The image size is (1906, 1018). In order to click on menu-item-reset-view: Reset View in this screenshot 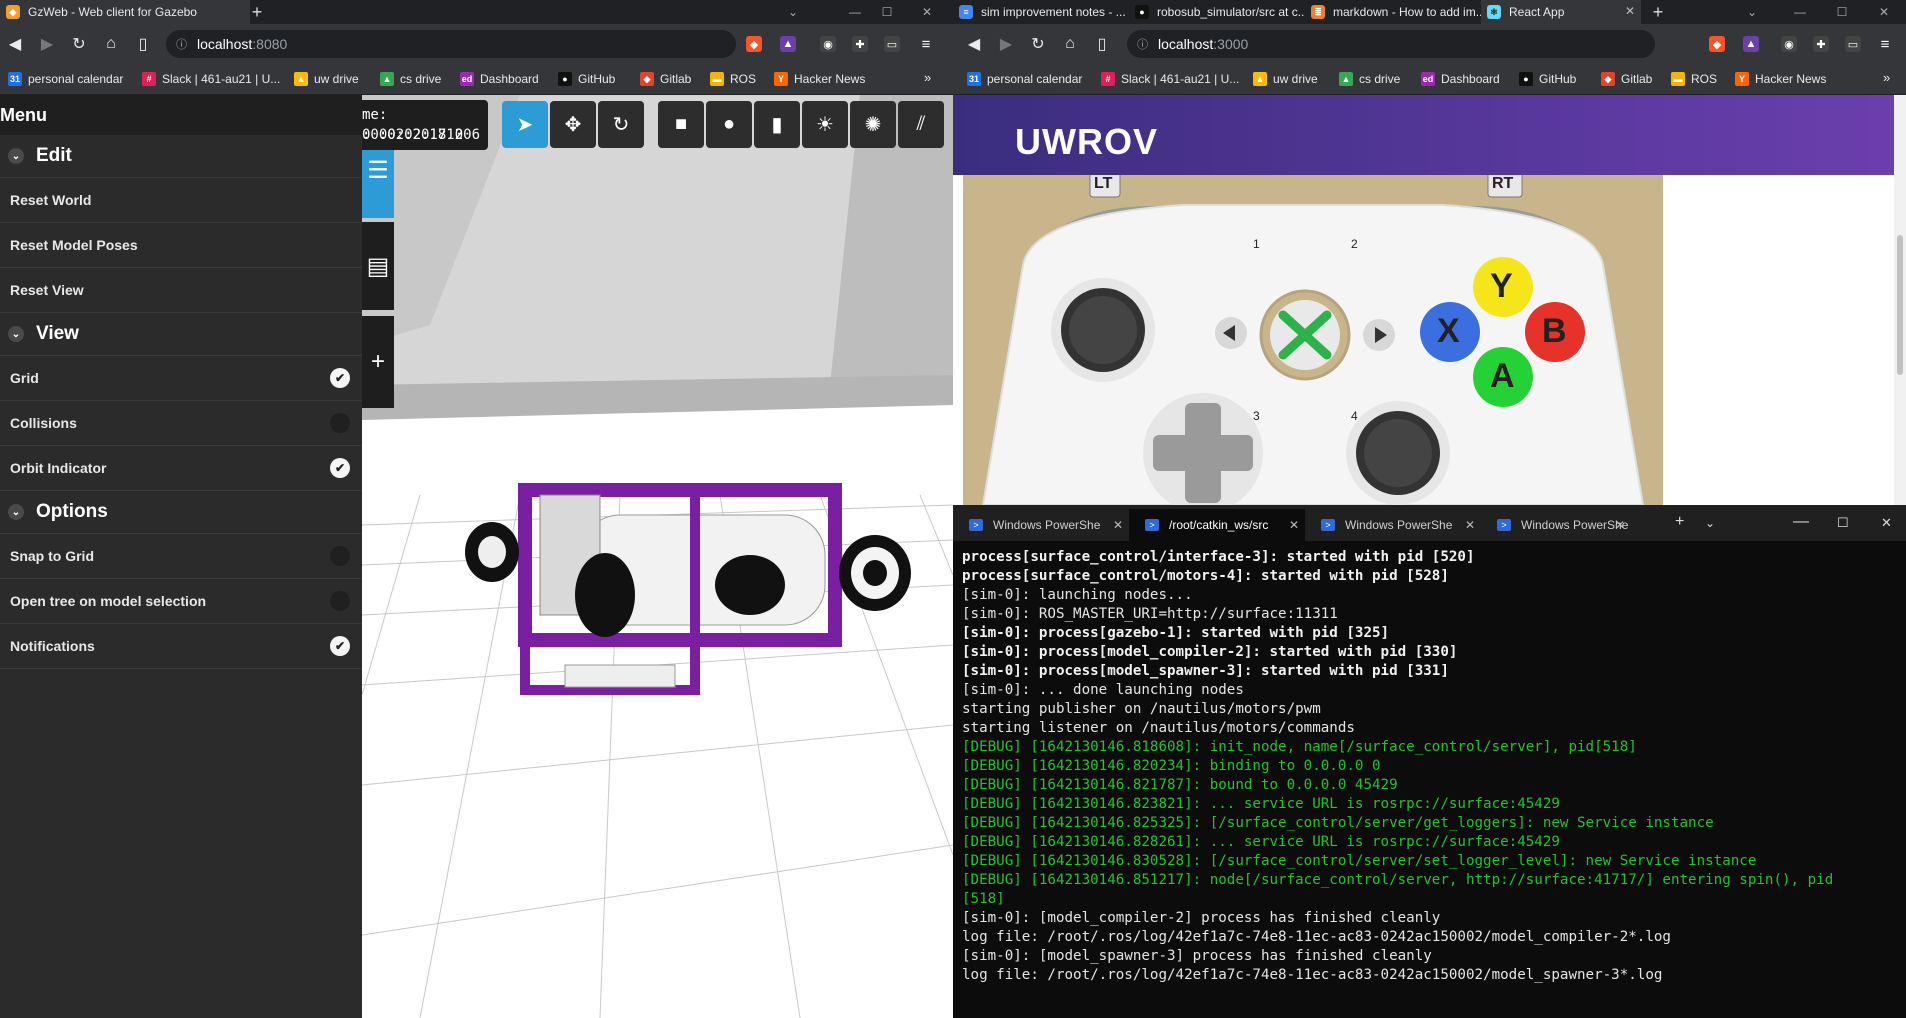, I will do `click(181, 290)`.